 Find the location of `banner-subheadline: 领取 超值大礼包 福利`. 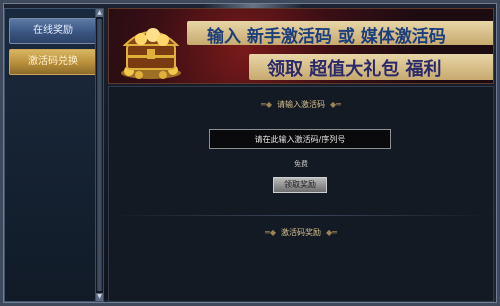

banner-subheadline: 领取 超值大礼包 福利 is located at coordinates (354, 69).